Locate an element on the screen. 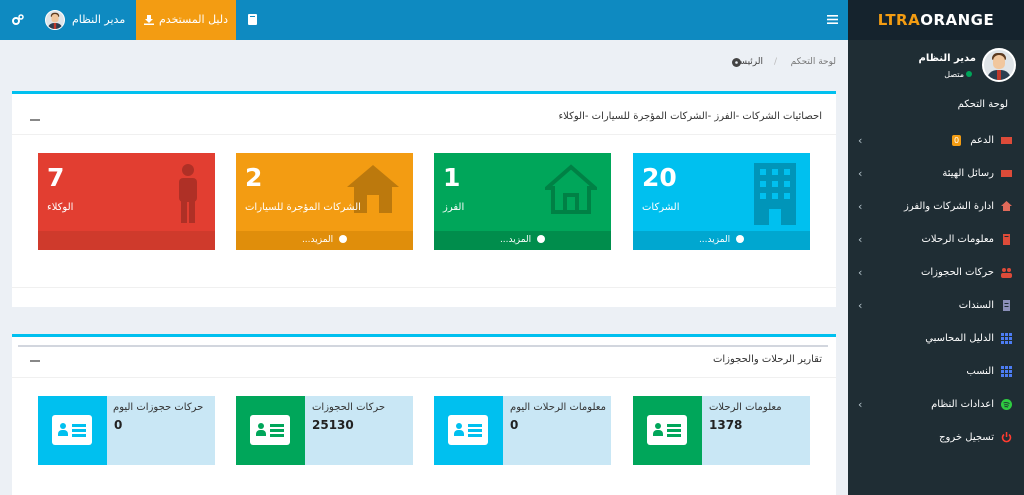  hamburger-icon is located at coordinates (832, 19).